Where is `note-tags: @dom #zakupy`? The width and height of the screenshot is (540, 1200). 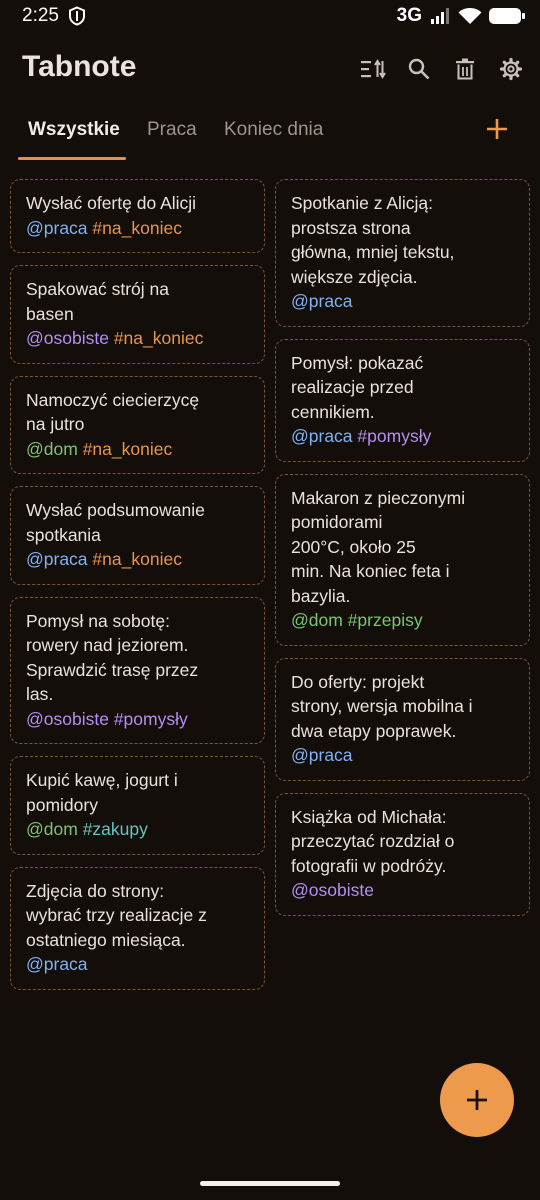
note-tags: @dom #zakupy is located at coordinates (138, 829).